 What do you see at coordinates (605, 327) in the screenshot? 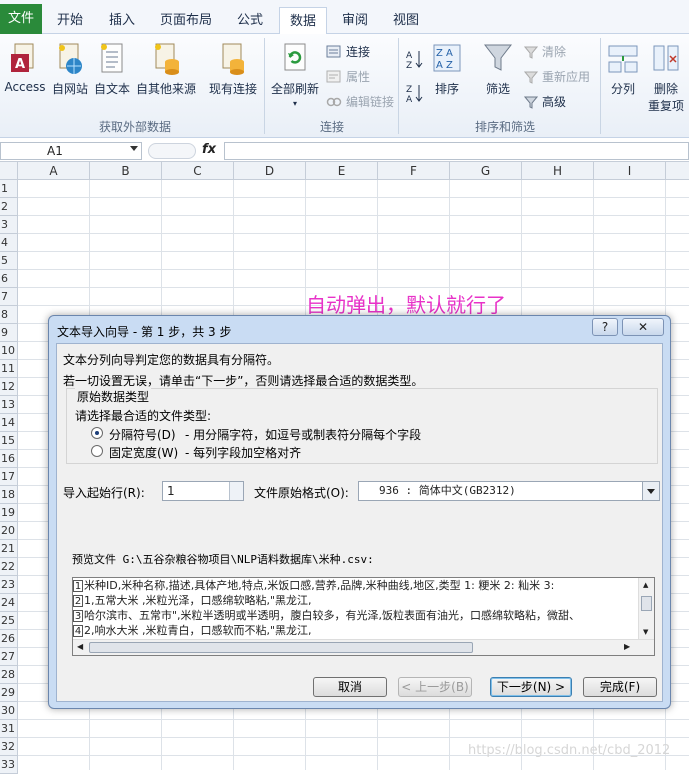
I see `help-button: ?` at bounding box center [605, 327].